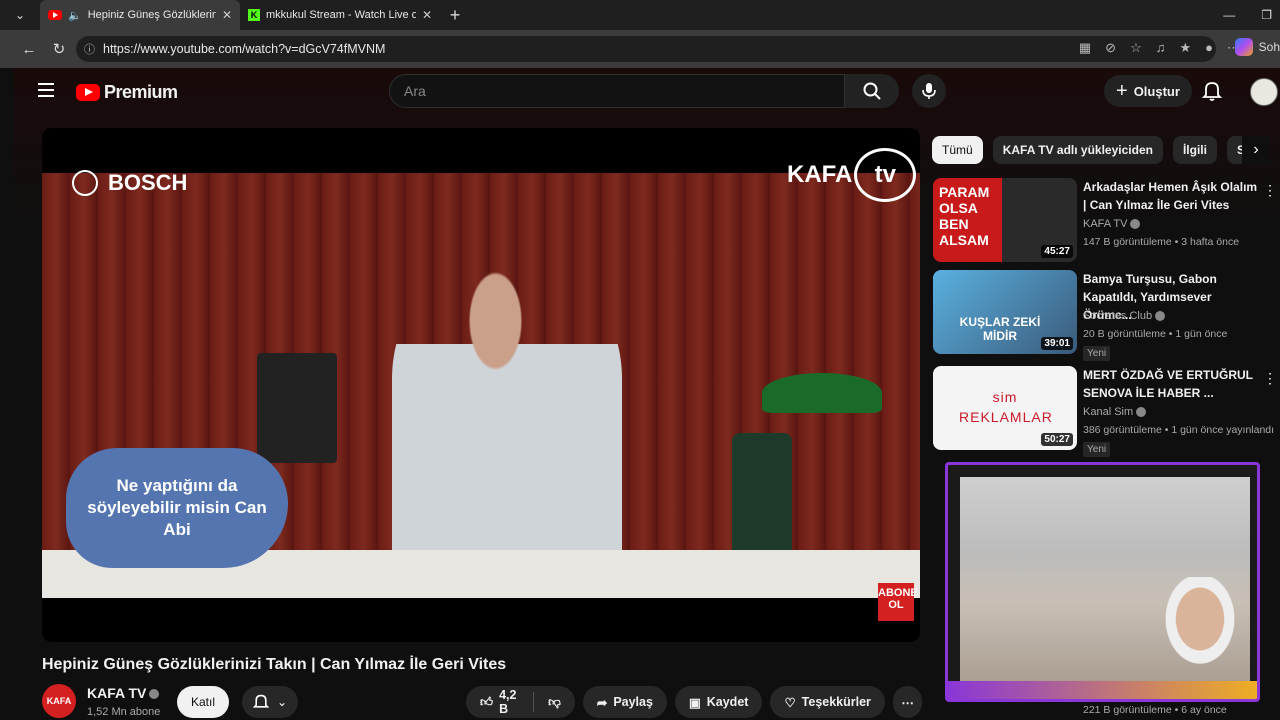 This screenshot has height=720, width=1280. Describe the element at coordinates (1194, 150) in the screenshot. I see `chip-related: İlgili` at that location.